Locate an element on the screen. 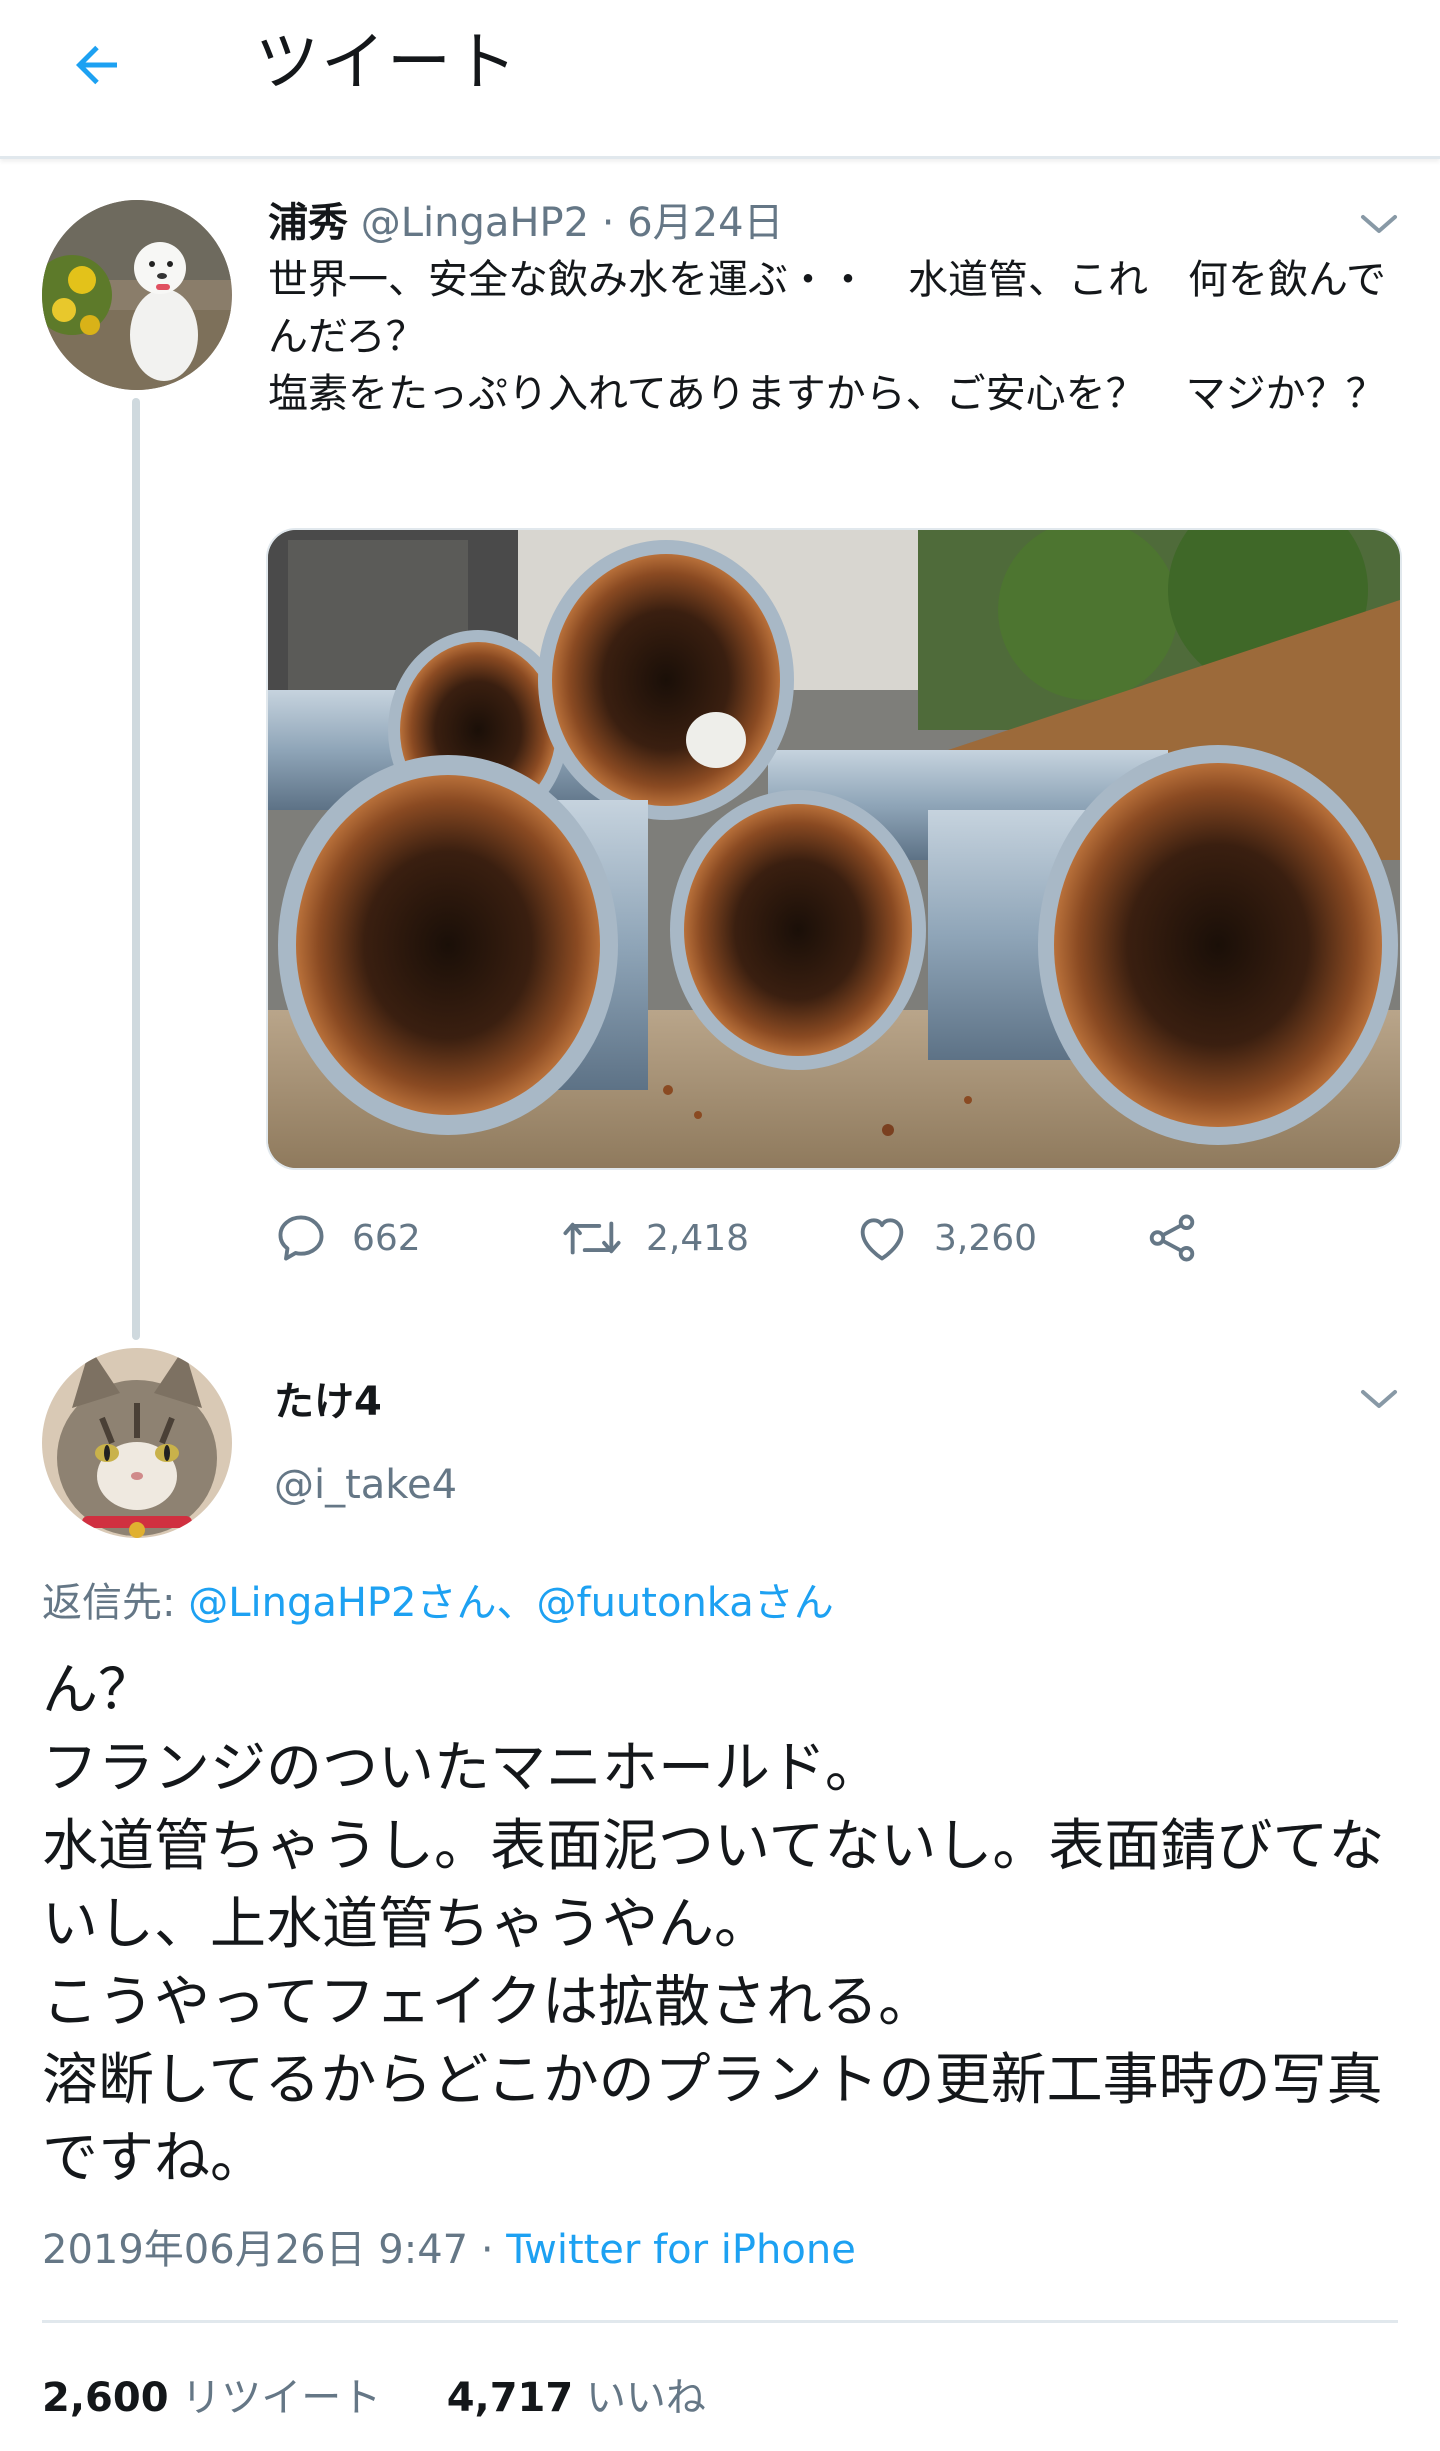 The image size is (1440, 2451). arrow-left-icon is located at coordinates (96, 65).